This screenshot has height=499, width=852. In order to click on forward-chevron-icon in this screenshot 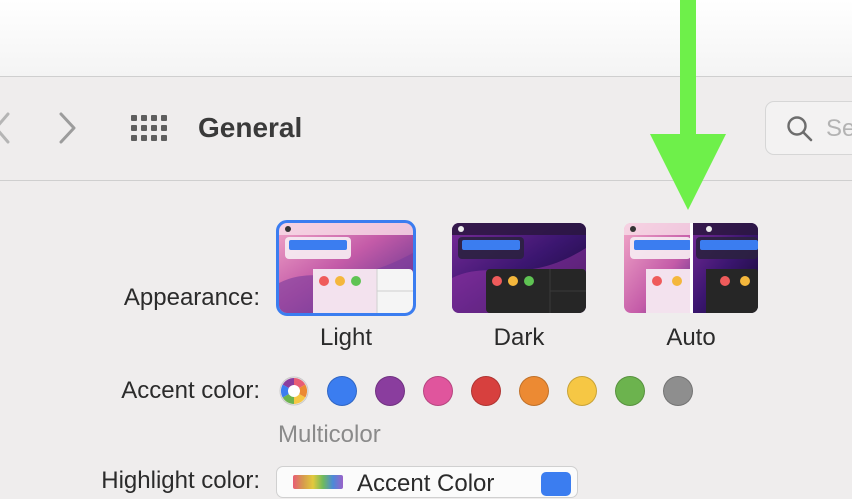, I will do `click(69, 128)`.